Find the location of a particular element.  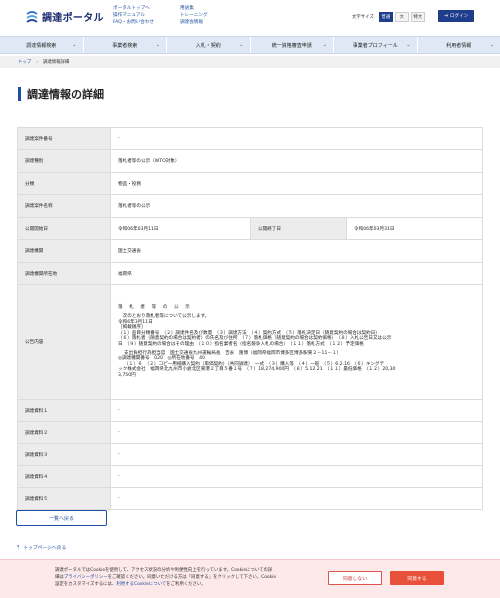

nav-item-bid-contract: 入札・契約 ⌄ is located at coordinates (209, 45).